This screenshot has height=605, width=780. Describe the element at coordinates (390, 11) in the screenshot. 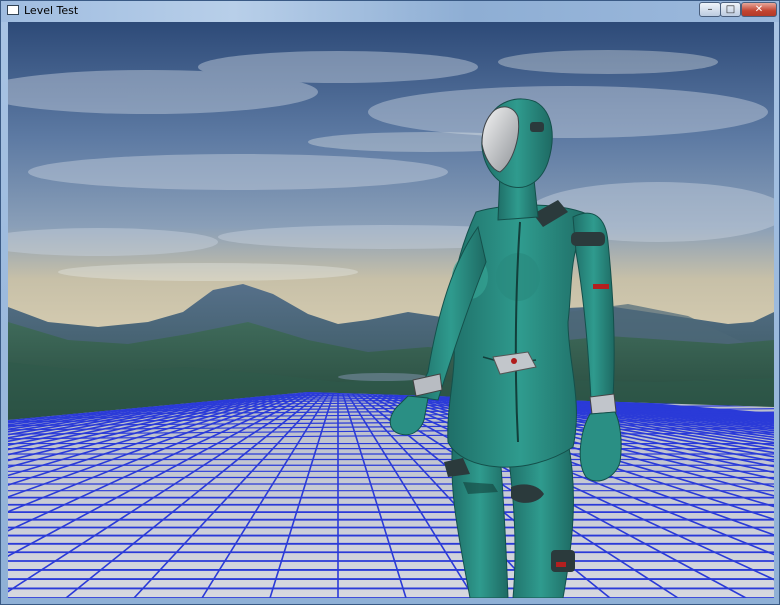

I see `title-bar: Level Test – □ ✕` at that location.